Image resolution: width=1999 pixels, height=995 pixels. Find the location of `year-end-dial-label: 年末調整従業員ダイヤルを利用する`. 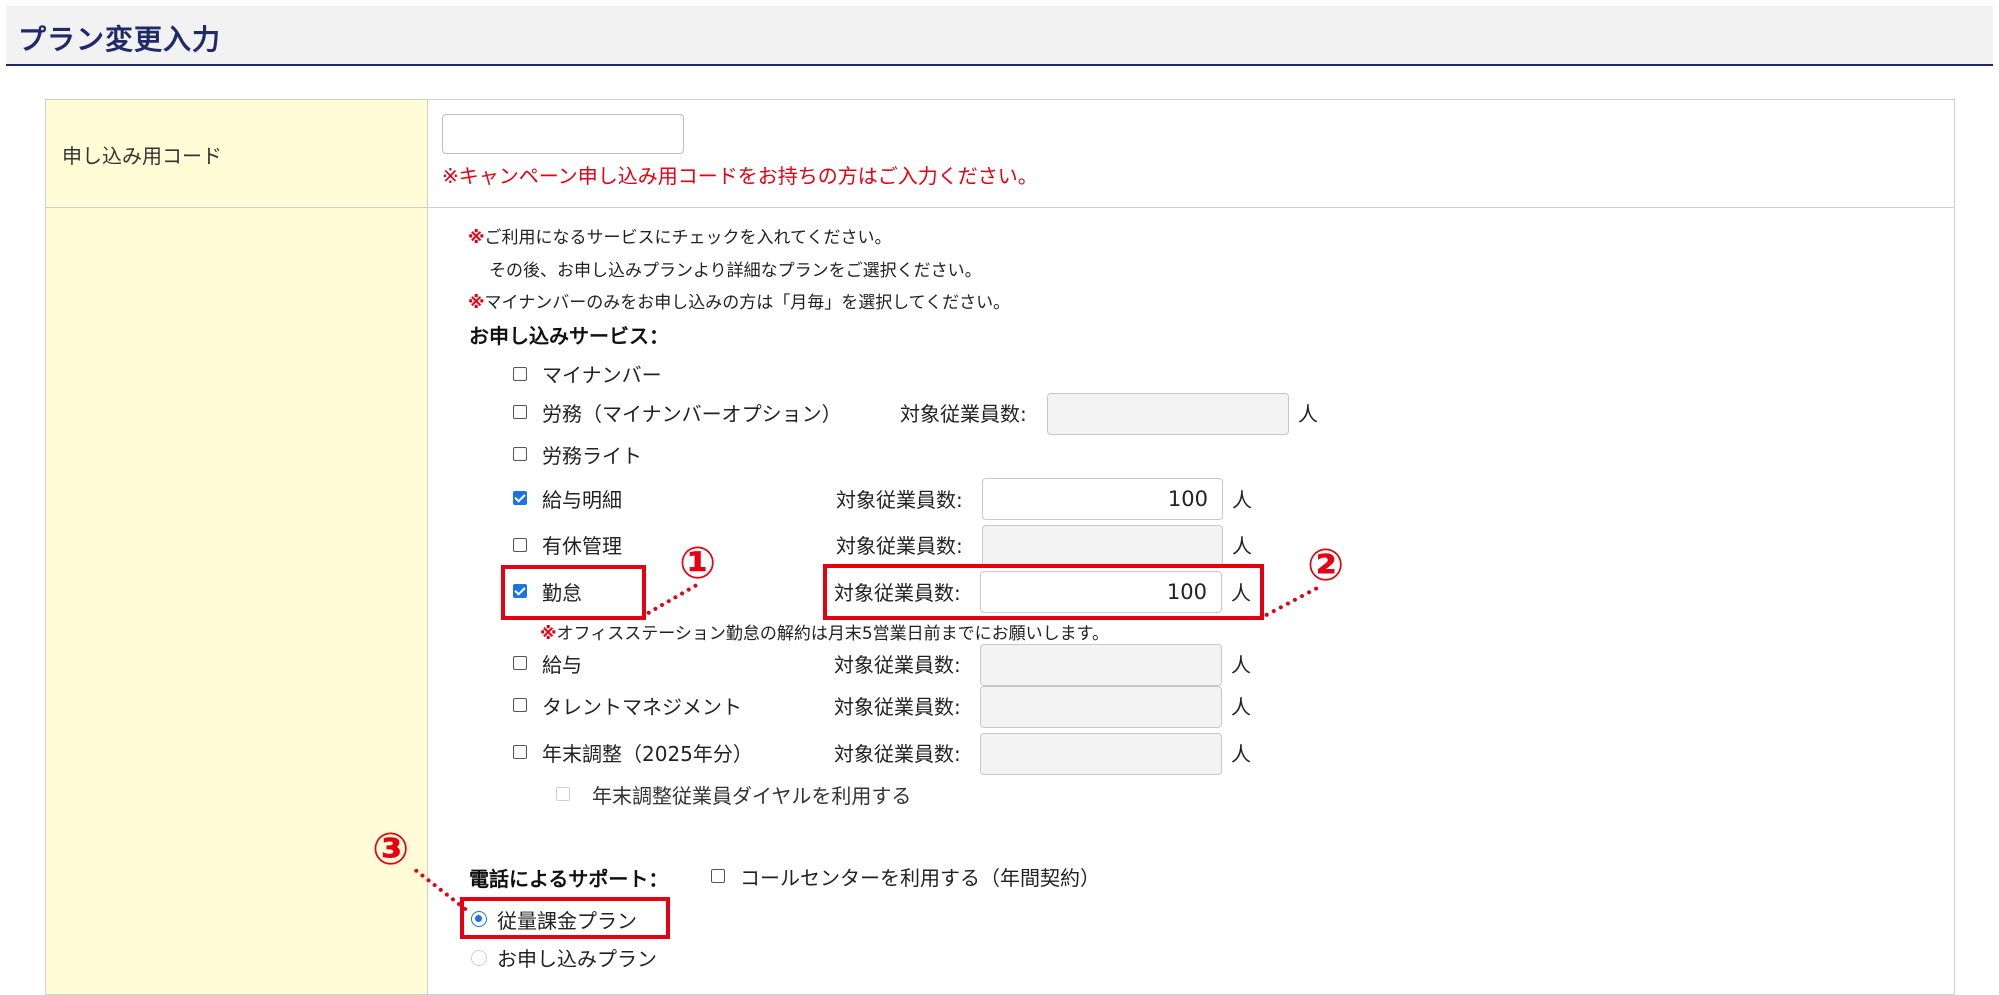

year-end-dial-label: 年末調整従業員ダイヤルを利用する is located at coordinates (752, 796).